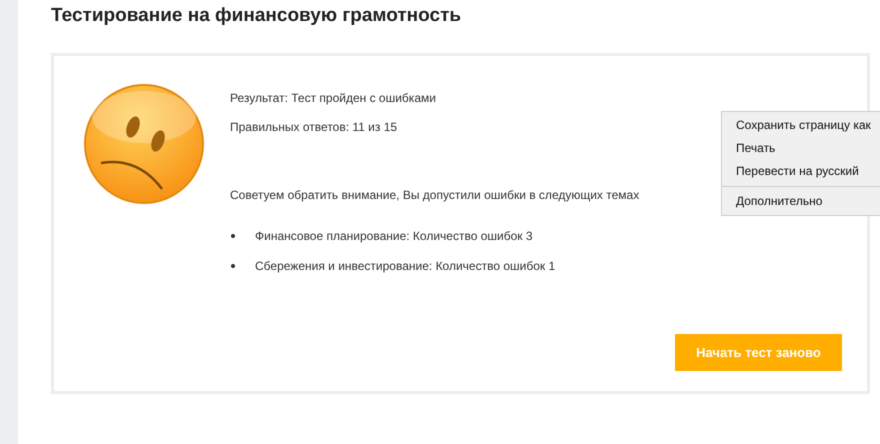 The image size is (880, 444). Describe the element at coordinates (333, 98) in the screenshot. I see `result-status-text: Результат: Тест пройден с ошибками` at that location.